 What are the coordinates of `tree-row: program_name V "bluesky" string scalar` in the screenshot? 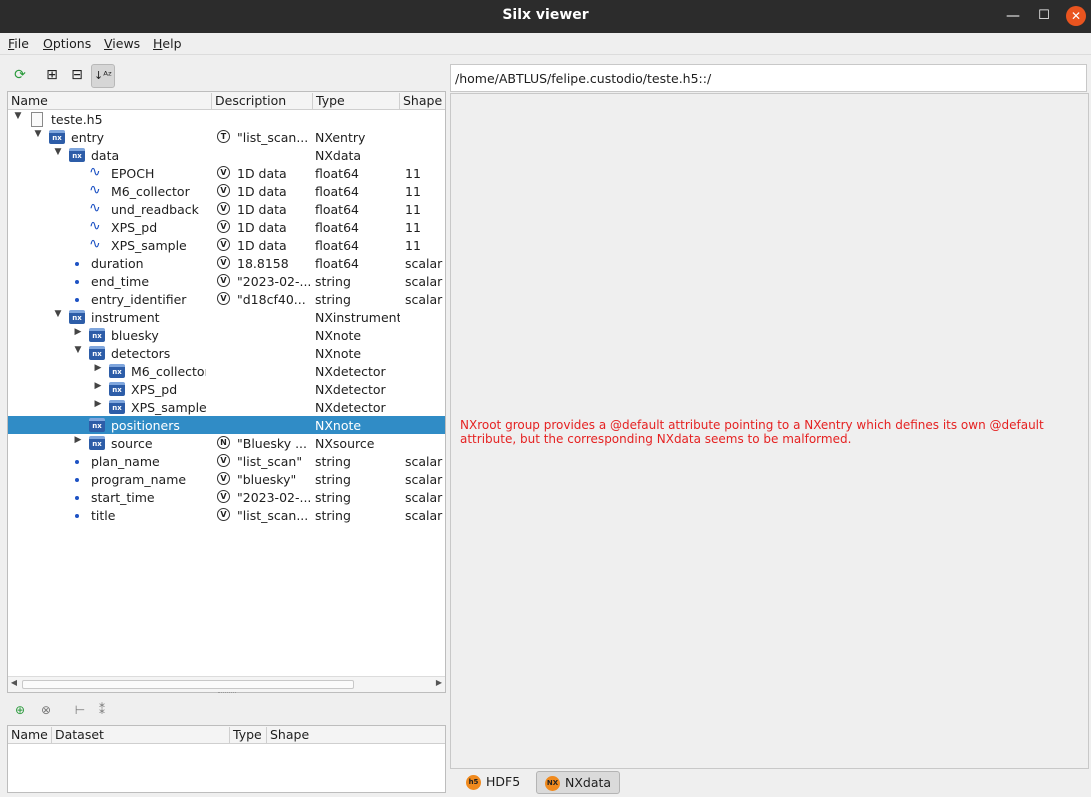 It's located at (226, 479).